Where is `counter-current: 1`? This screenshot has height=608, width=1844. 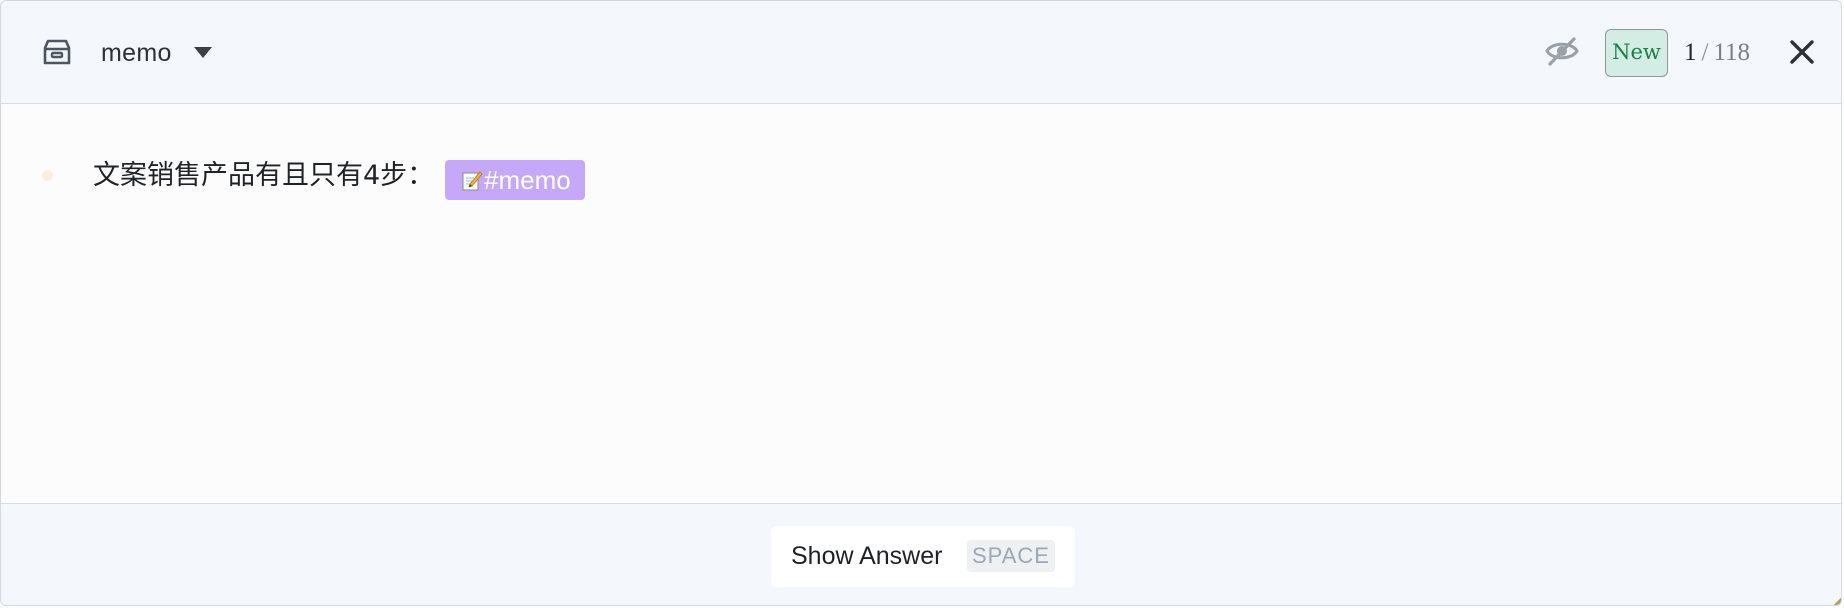 counter-current: 1 is located at coordinates (1690, 52).